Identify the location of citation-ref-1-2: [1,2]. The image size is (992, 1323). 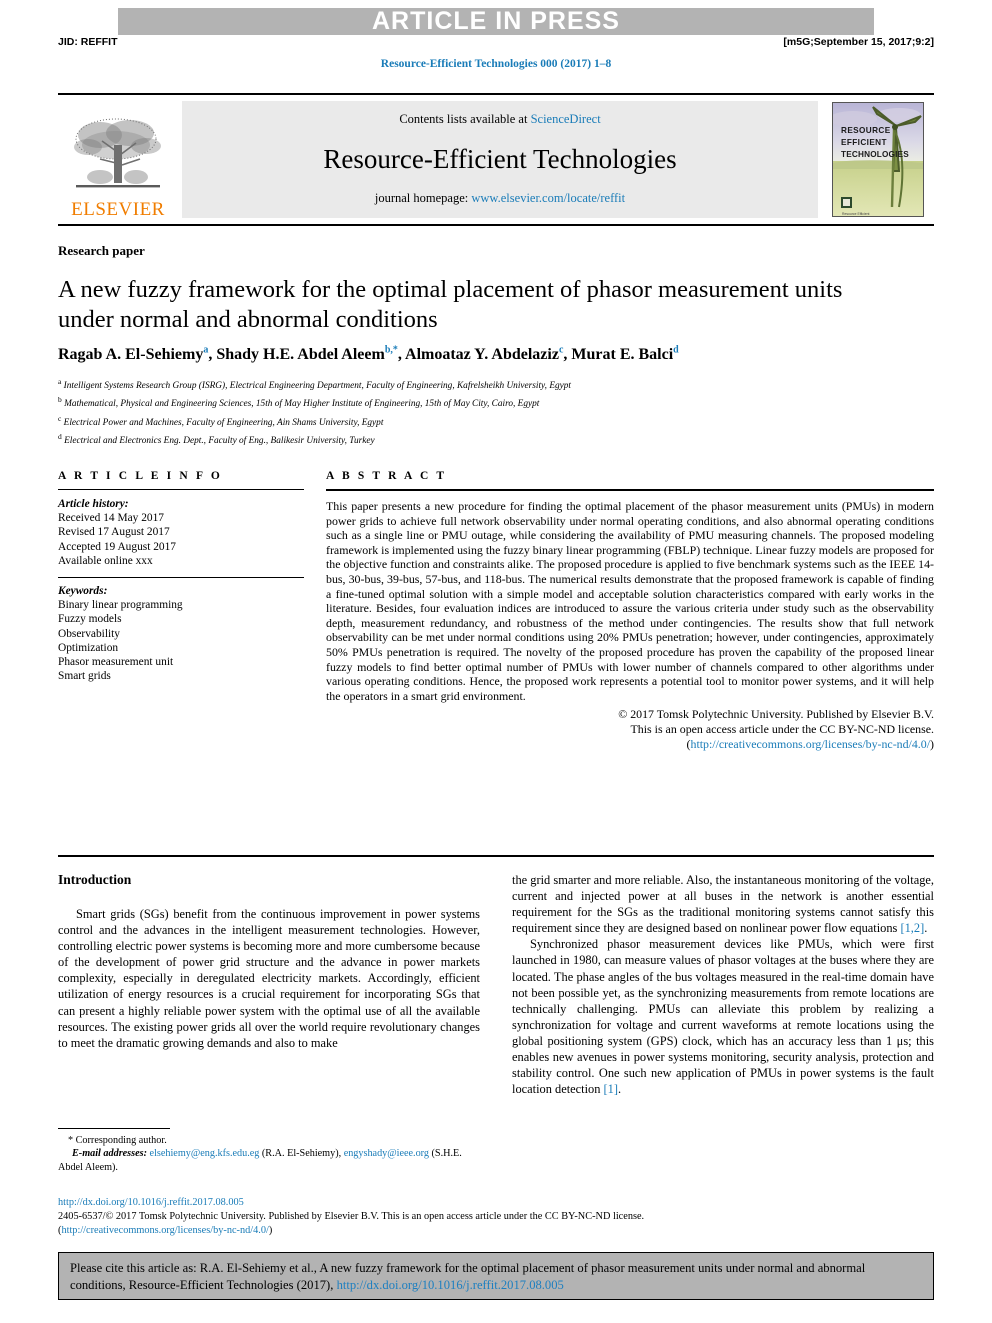
(912, 928).